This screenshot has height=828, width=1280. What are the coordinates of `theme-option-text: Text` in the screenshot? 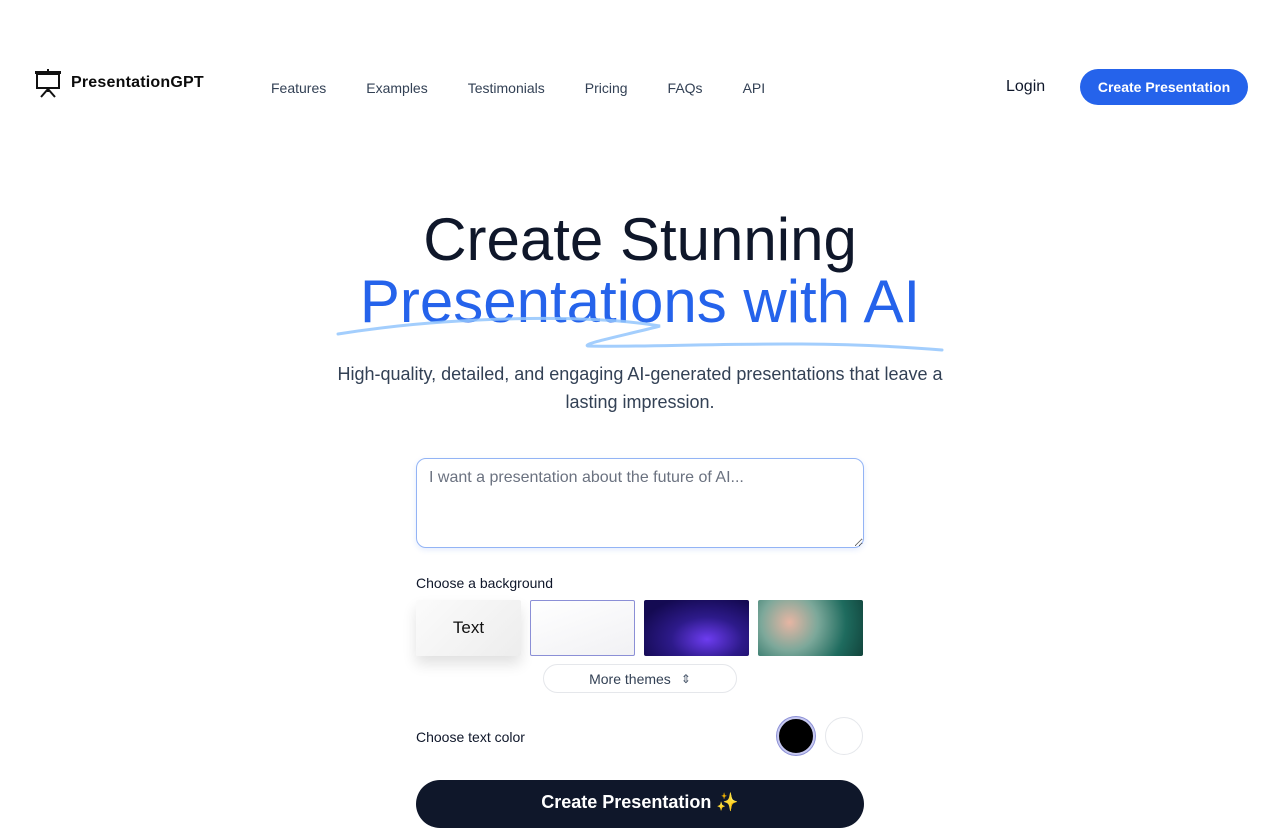 It's located at (468, 628).